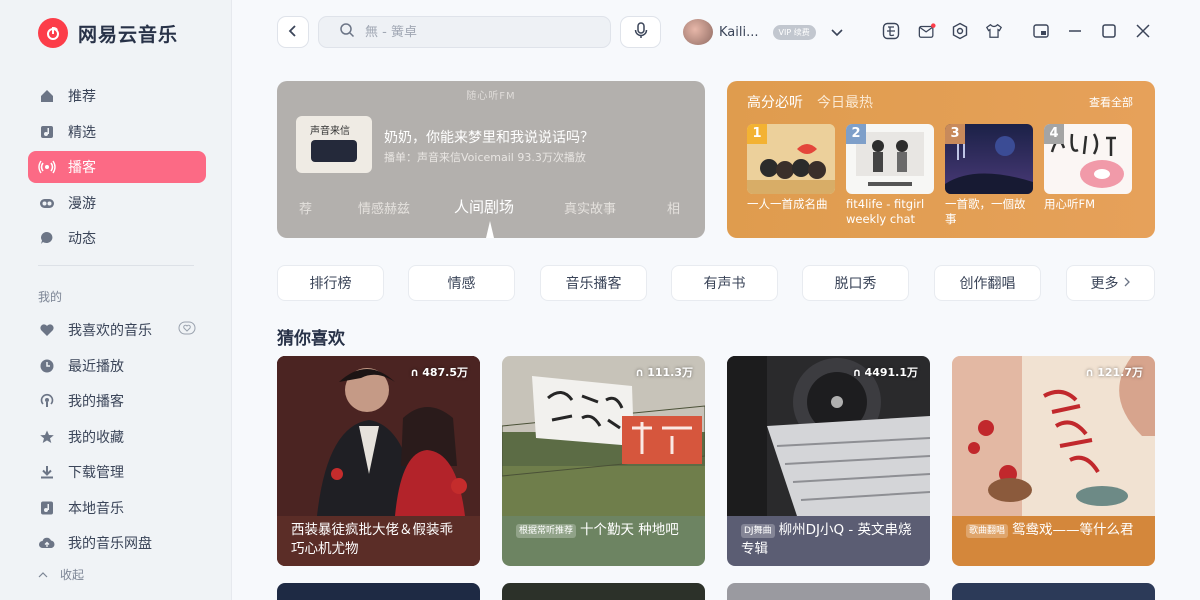  Describe the element at coordinates (1109, 31) in the screenshot. I see `maximize-icon` at that location.